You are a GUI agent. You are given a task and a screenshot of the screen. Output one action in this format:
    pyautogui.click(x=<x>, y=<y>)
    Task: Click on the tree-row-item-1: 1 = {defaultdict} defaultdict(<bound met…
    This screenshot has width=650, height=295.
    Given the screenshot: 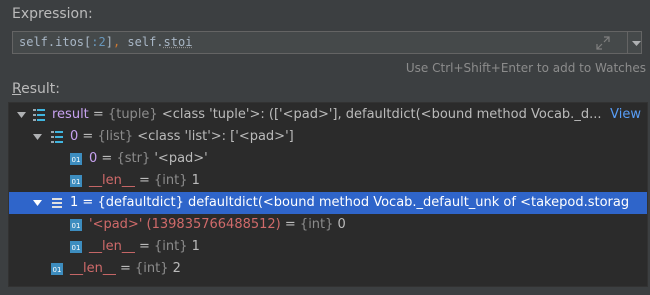 What is the action you would take?
    pyautogui.click(x=328, y=203)
    